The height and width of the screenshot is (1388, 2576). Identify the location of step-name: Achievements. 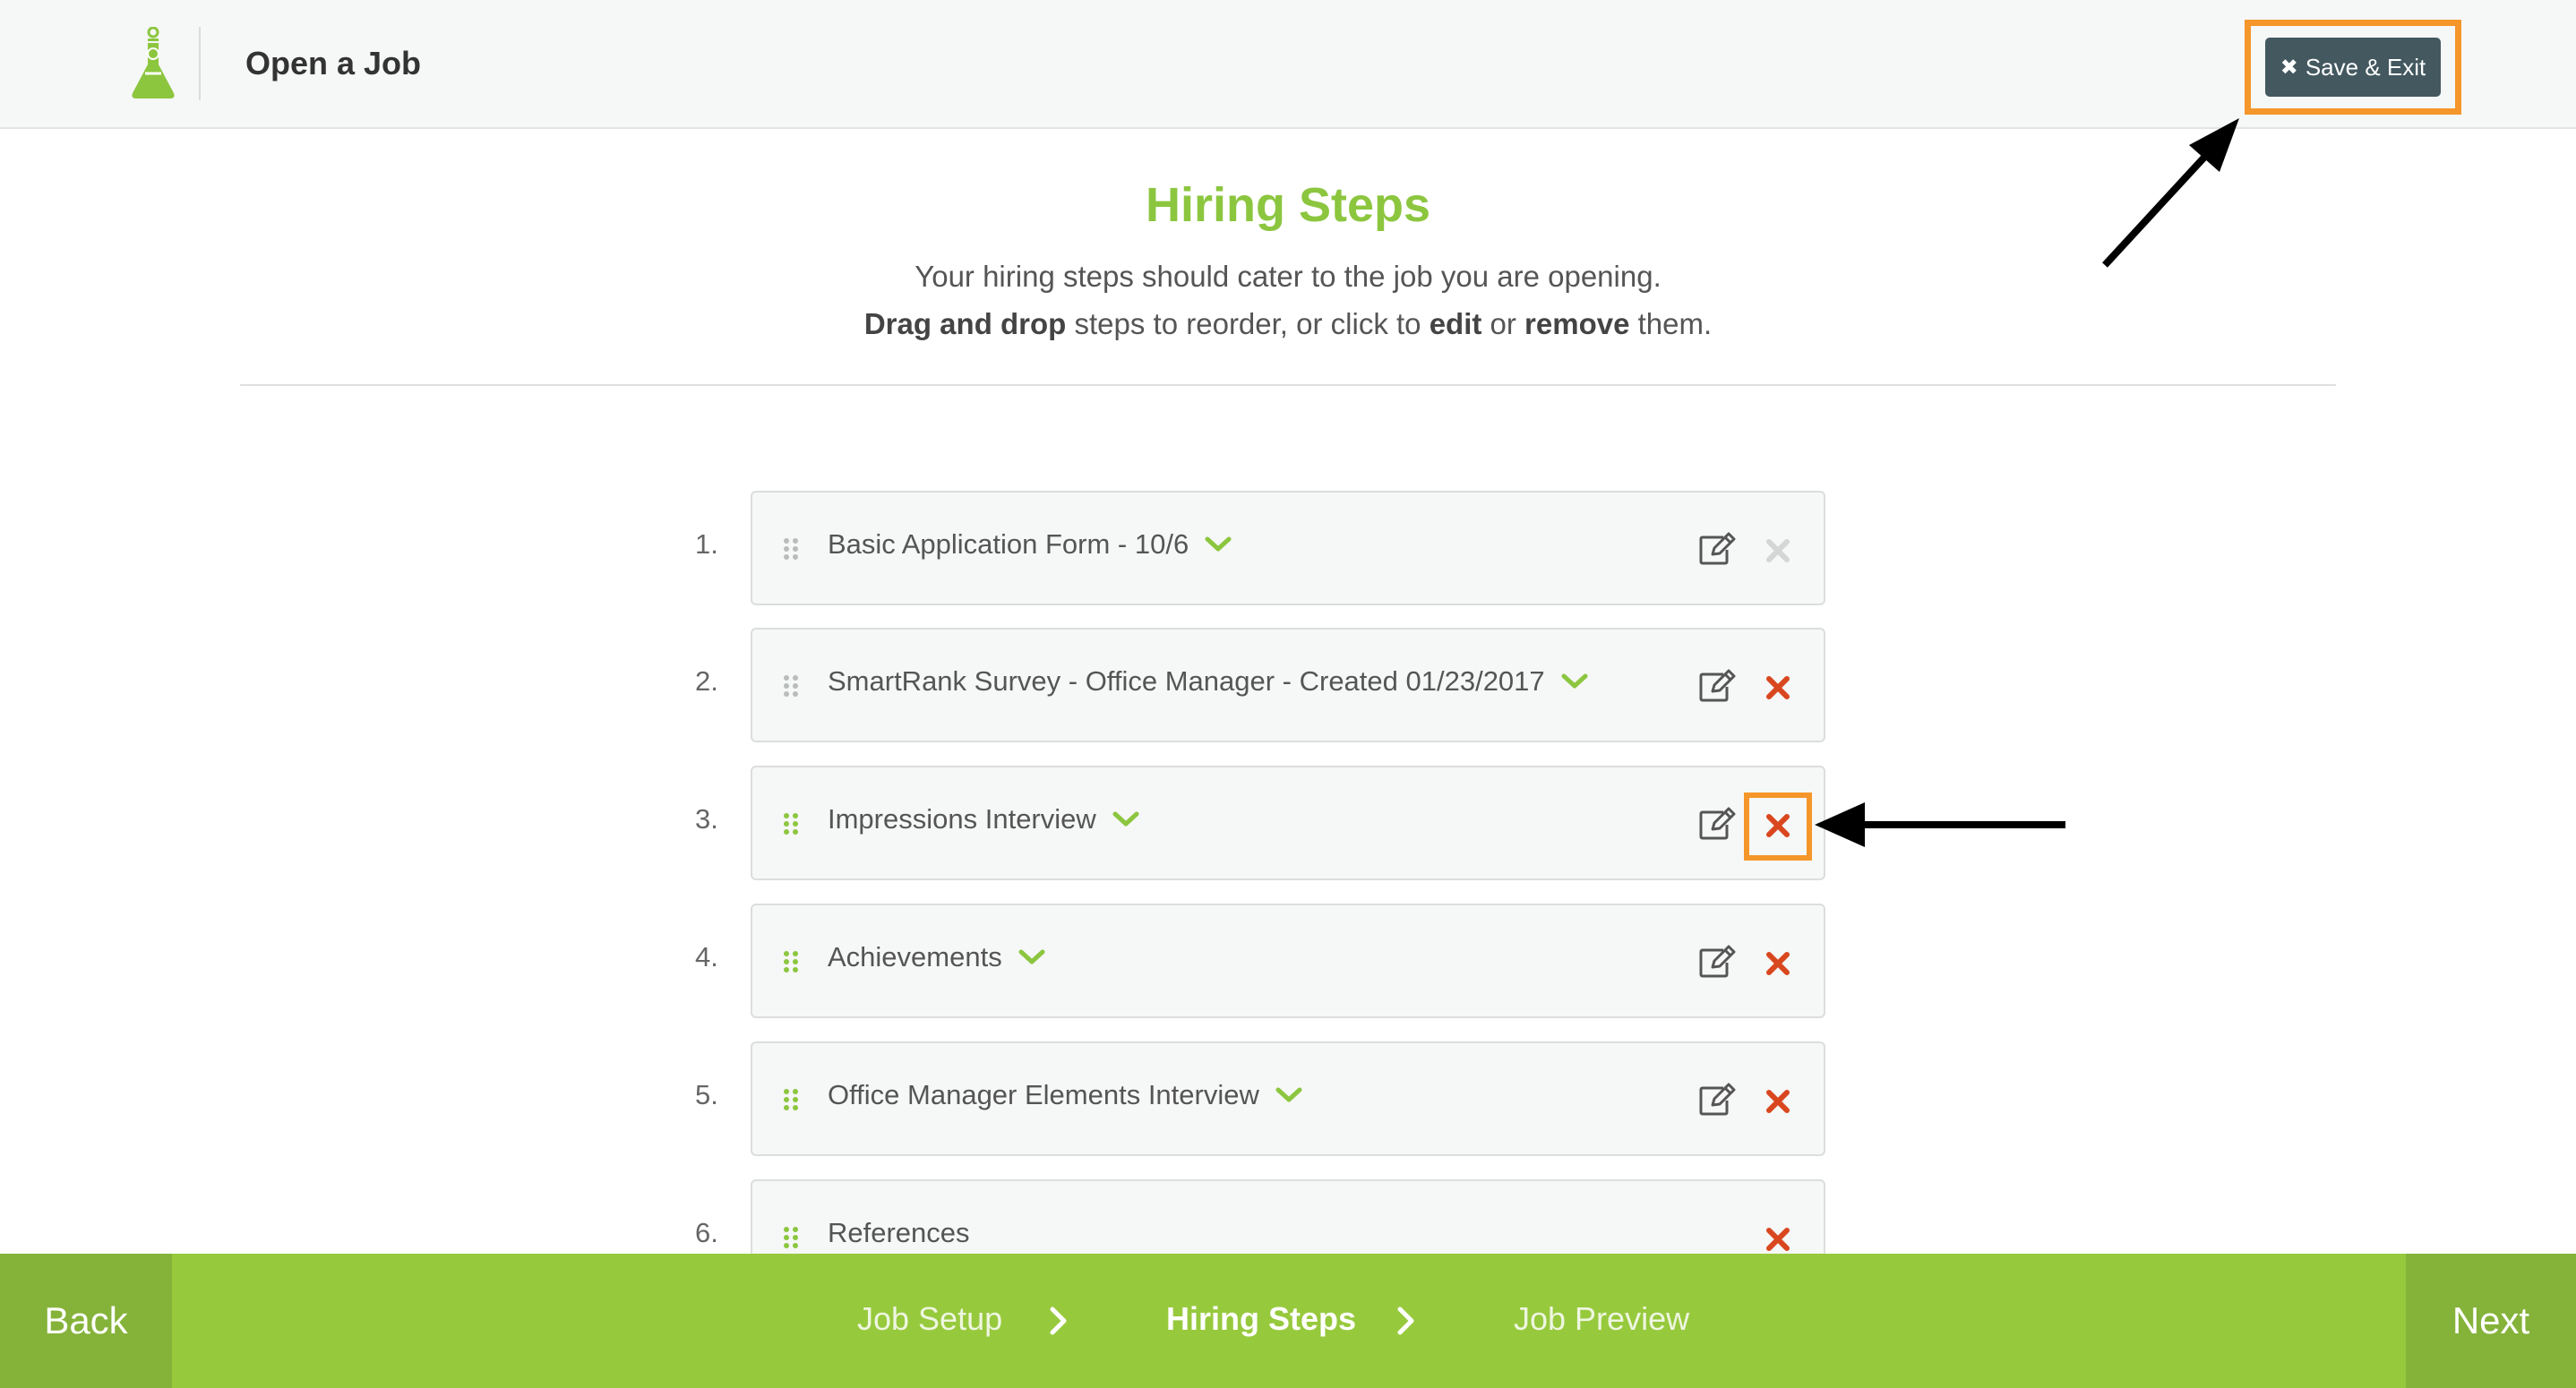
(915, 956).